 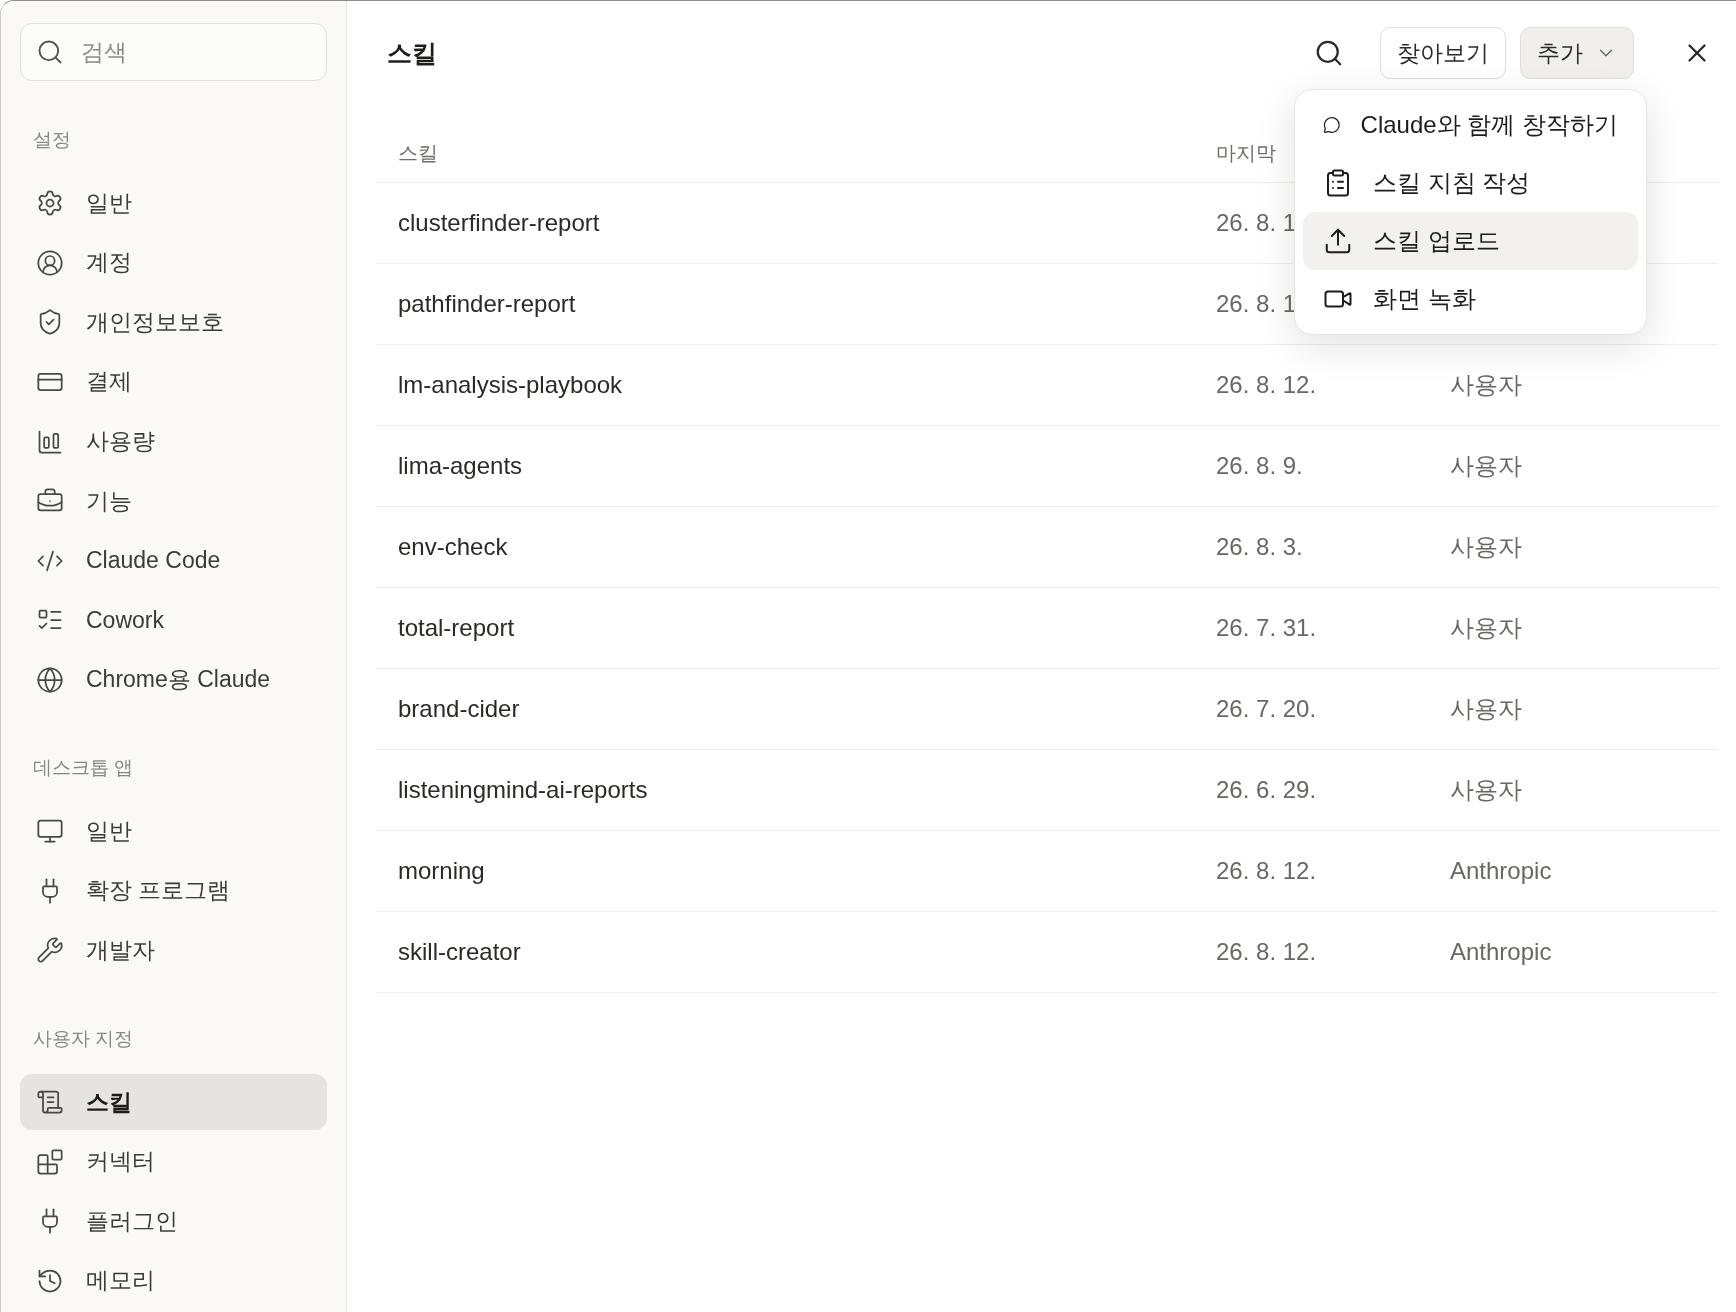 I want to click on section-title: 설정, so click(x=52, y=140).